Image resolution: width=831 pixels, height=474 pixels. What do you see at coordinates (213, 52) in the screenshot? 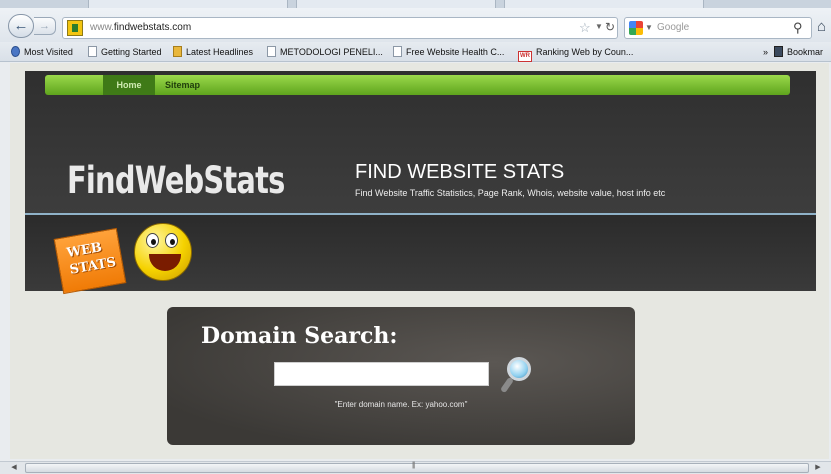
I see `bookmark-latest-headlines: Latest Headlines` at bounding box center [213, 52].